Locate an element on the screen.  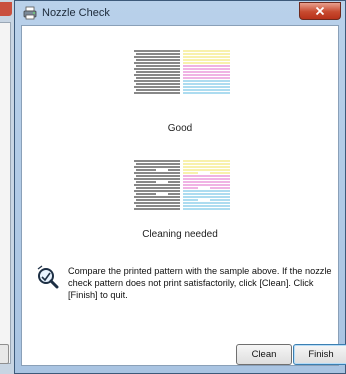
window-title: Nozzle Check is located at coordinates (76, 13).